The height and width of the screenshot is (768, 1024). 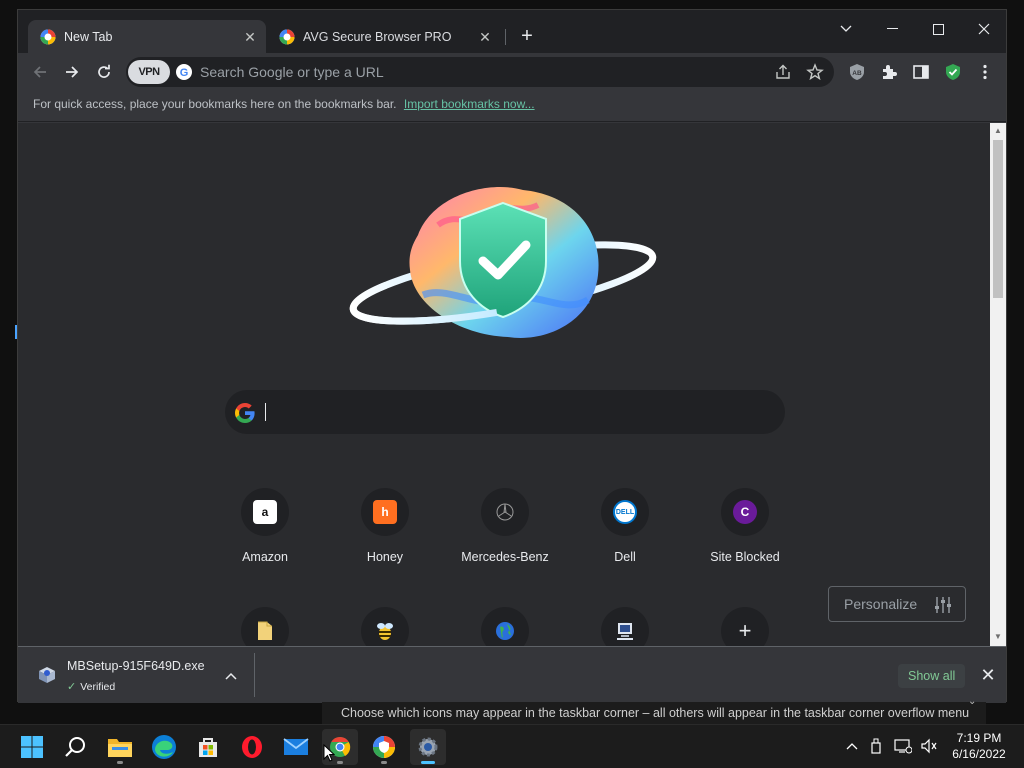 I want to click on forward-button, so click(x=72, y=72).